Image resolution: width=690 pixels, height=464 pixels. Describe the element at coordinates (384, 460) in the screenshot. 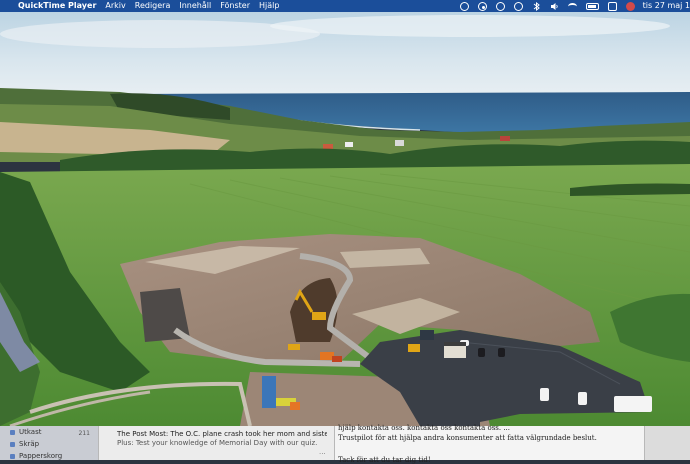

I see `reader-line-3: Tack för att du tar dig tid!` at that location.